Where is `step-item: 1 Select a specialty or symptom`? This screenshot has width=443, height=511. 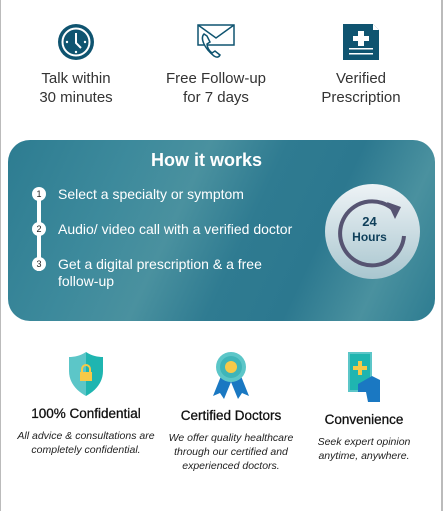
step-item: 1 Select a specialty or symptom is located at coordinates (170, 194).